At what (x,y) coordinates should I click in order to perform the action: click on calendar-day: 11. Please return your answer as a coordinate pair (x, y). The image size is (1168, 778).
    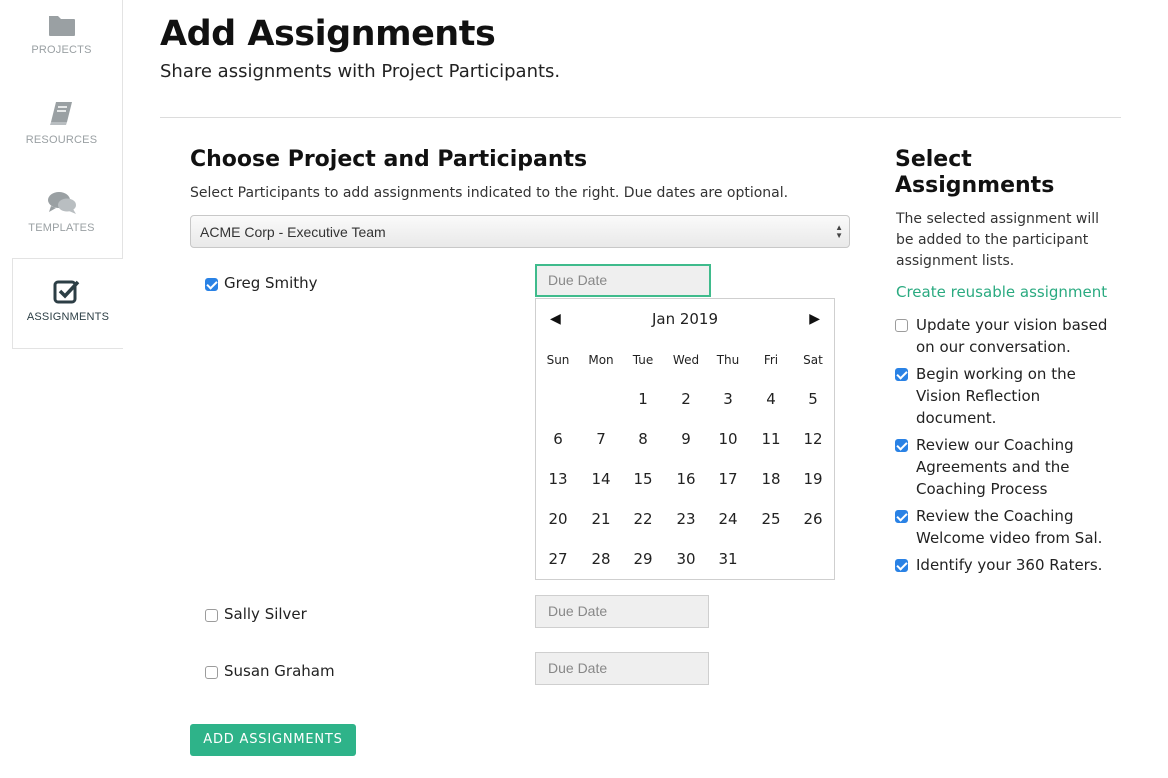
    Looking at the image, I should click on (771, 439).